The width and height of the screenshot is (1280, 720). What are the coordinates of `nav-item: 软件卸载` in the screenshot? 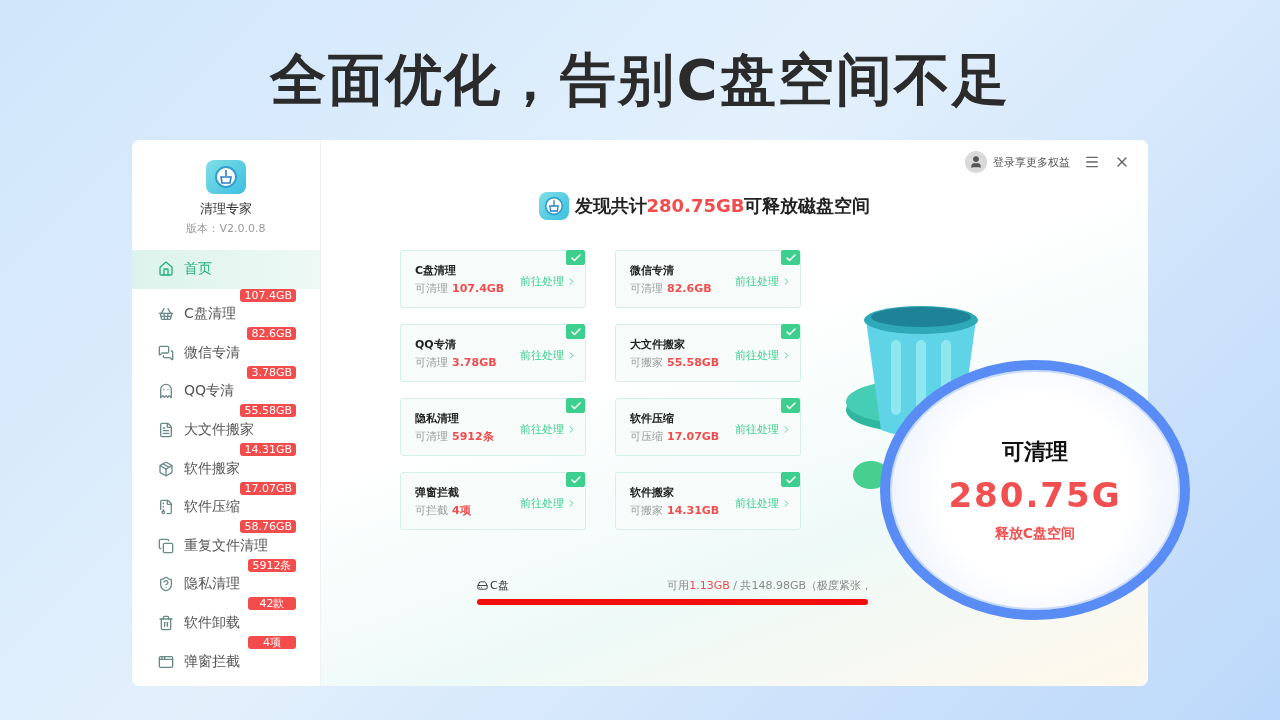 It's located at (226, 622).